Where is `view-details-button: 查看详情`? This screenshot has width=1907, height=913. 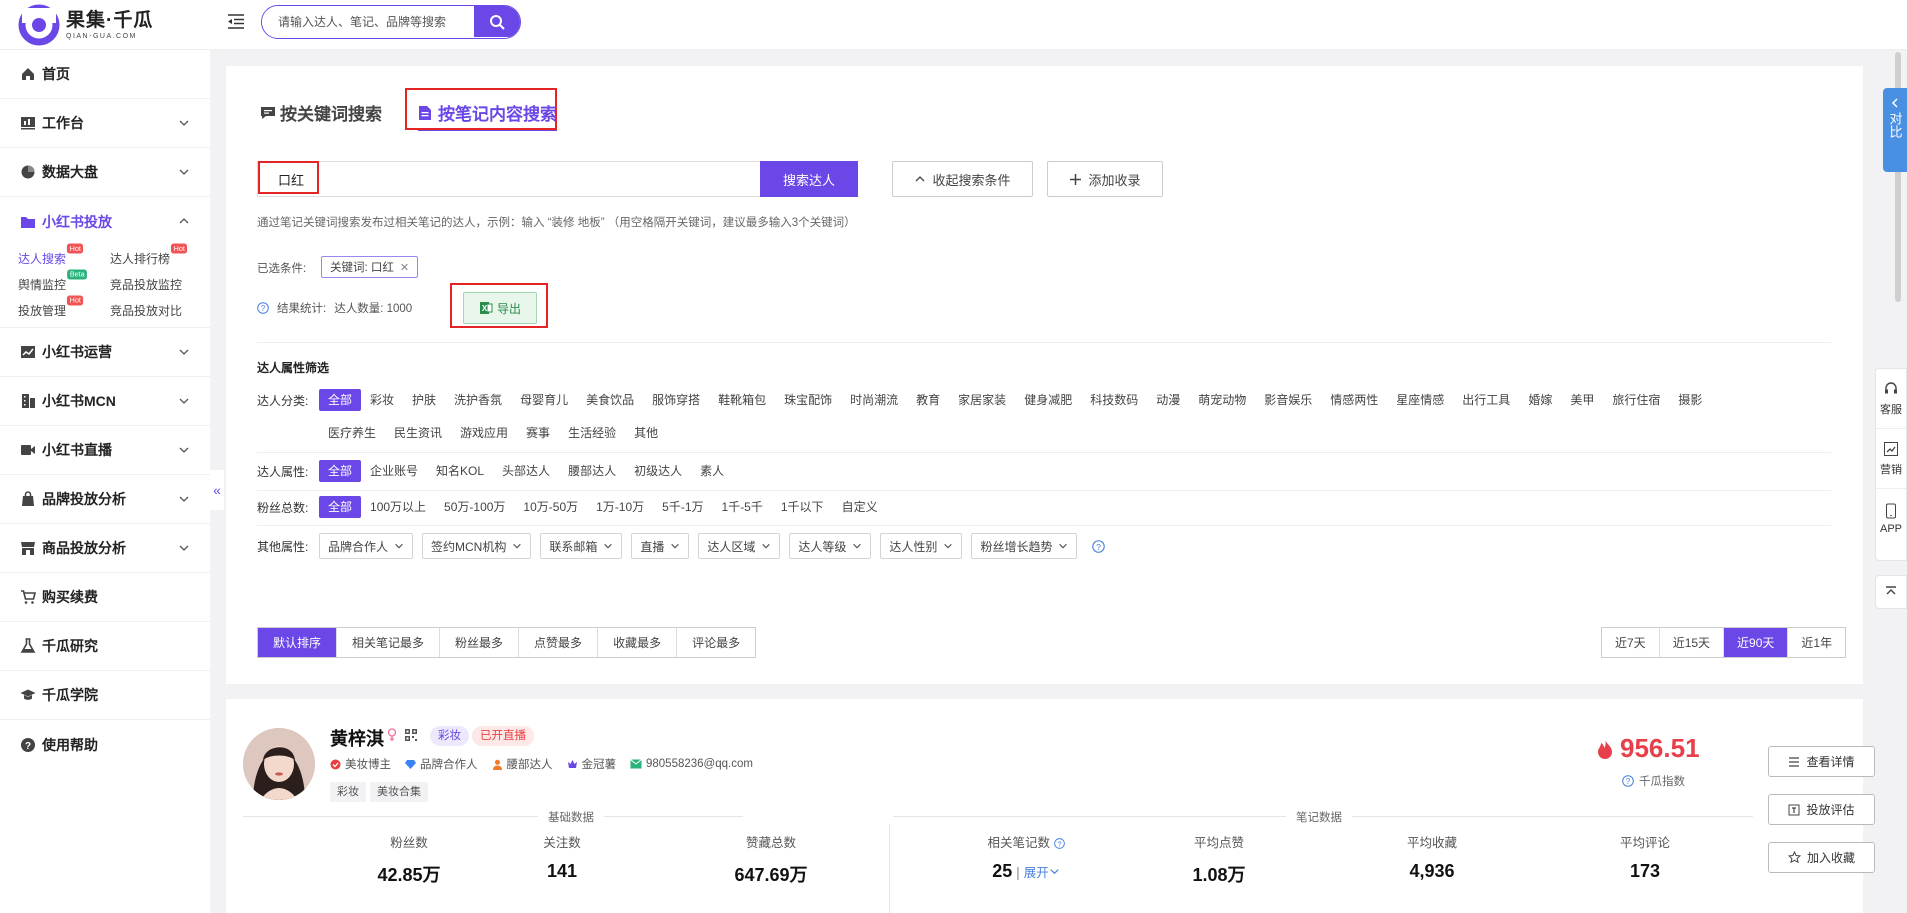 view-details-button: 查看详情 is located at coordinates (1821, 761).